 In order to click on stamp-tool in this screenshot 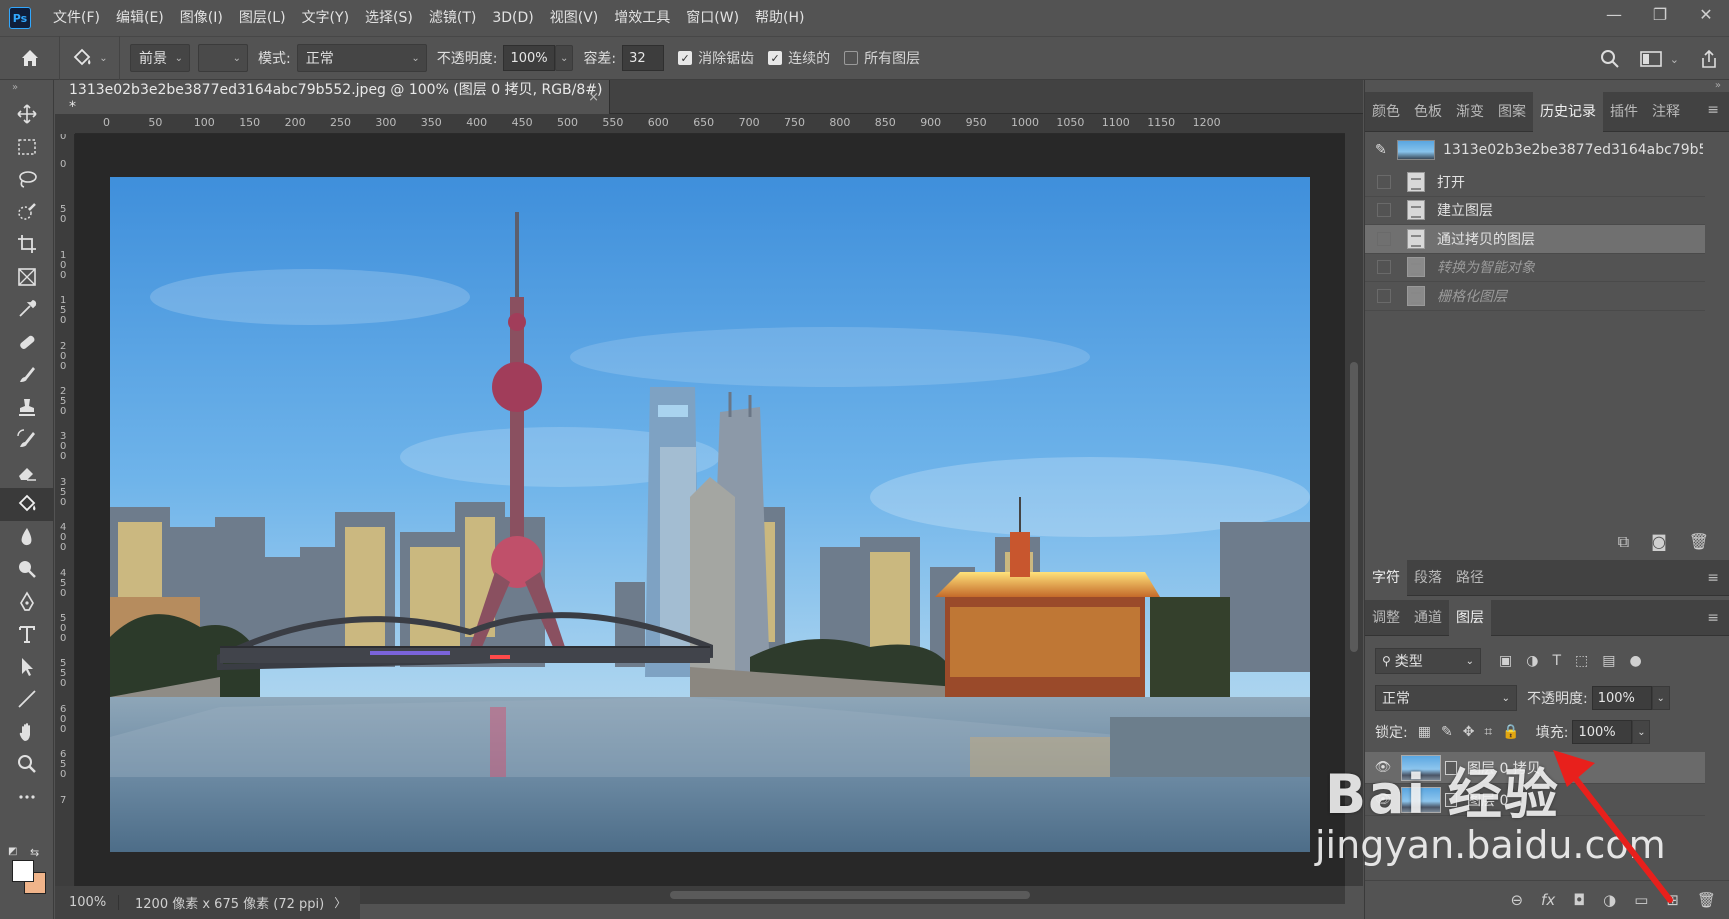, I will do `click(27, 407)`.